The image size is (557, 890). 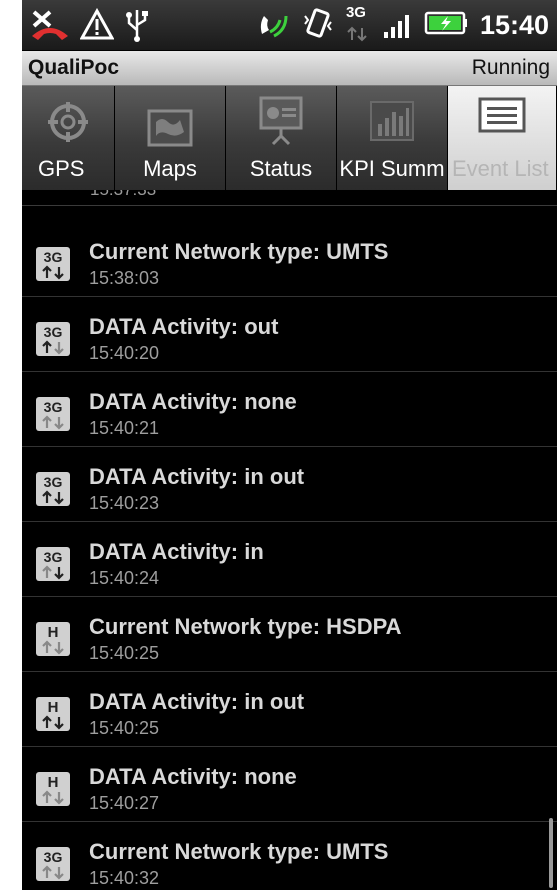 What do you see at coordinates (170, 130) in the screenshot?
I see `map-icon` at bounding box center [170, 130].